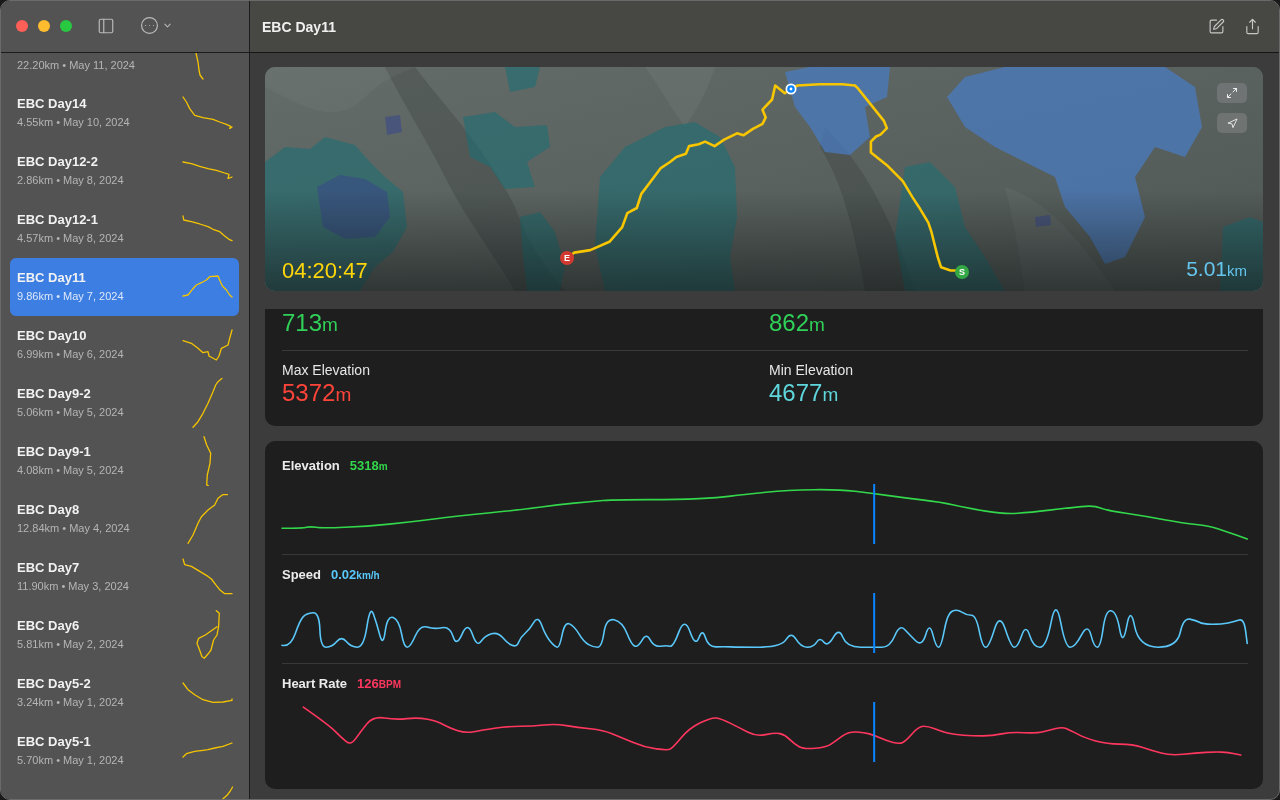 The width and height of the screenshot is (1280, 800). Describe the element at coordinates (124, 751) in the screenshot. I see `track-list-item: EBC Day5-1 5.70km • May 1, 2024` at that location.